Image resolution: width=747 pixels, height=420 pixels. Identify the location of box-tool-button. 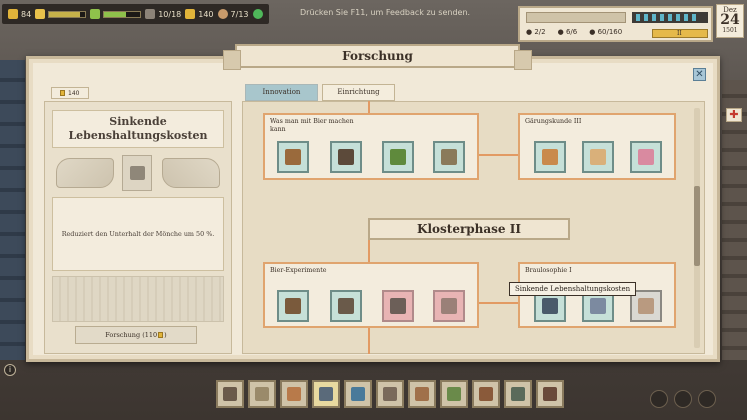
(422, 394).